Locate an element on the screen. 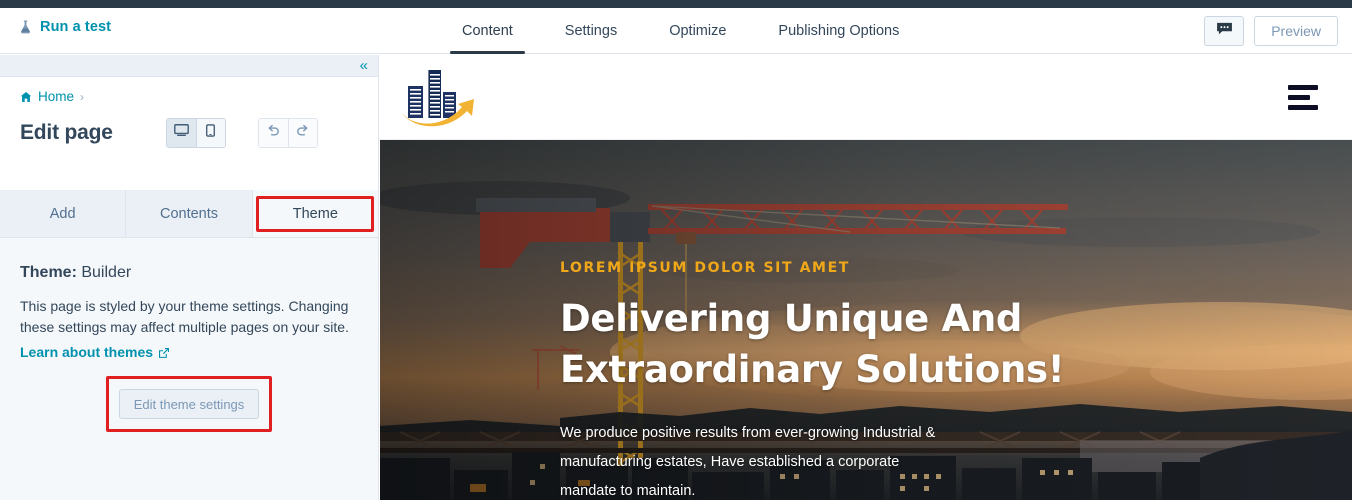  sidebar-panel-tabs: Add Contents Theme is located at coordinates (189, 214).